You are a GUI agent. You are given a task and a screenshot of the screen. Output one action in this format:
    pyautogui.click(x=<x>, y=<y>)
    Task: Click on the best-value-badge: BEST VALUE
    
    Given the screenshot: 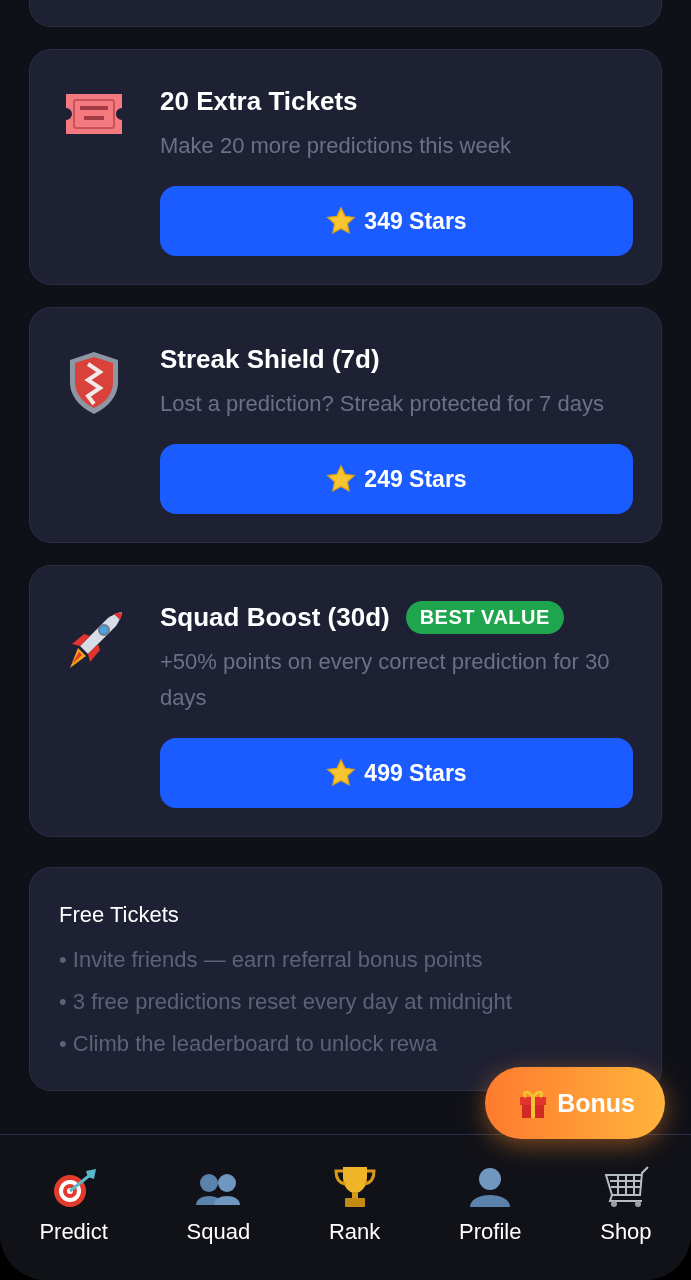 What is the action you would take?
    pyautogui.click(x=484, y=617)
    